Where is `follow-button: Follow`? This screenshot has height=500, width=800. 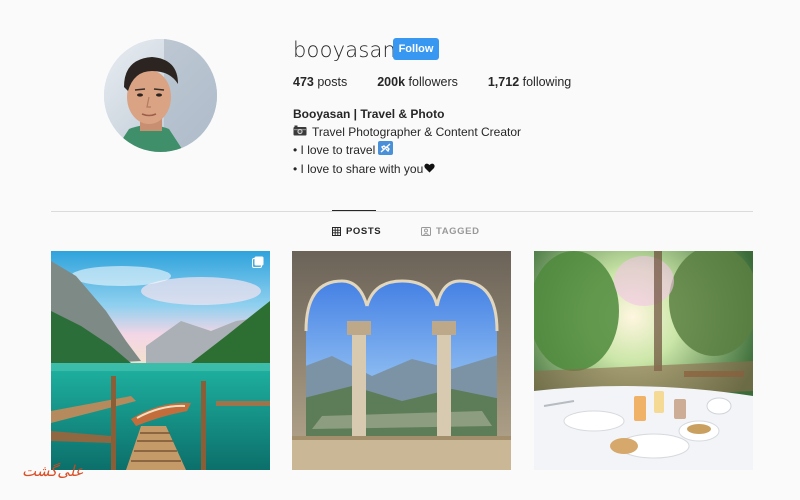 follow-button: Follow is located at coordinates (416, 49).